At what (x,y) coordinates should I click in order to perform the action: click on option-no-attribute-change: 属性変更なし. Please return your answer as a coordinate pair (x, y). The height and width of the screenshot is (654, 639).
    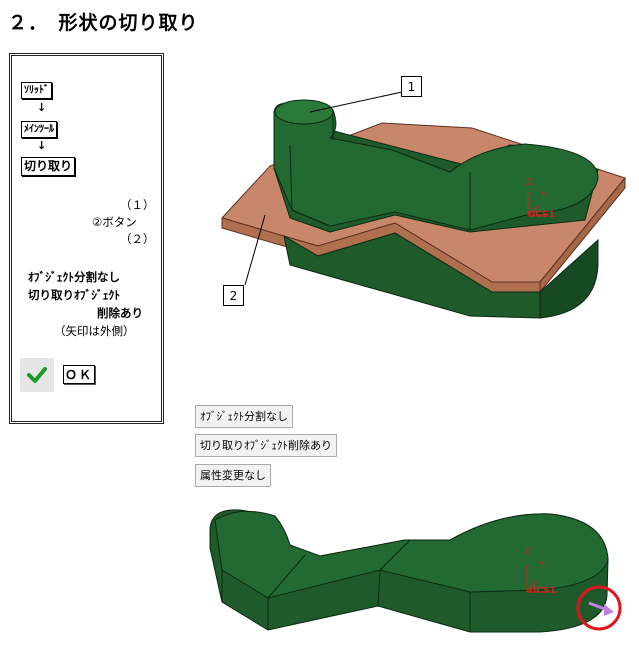
    Looking at the image, I should click on (233, 475).